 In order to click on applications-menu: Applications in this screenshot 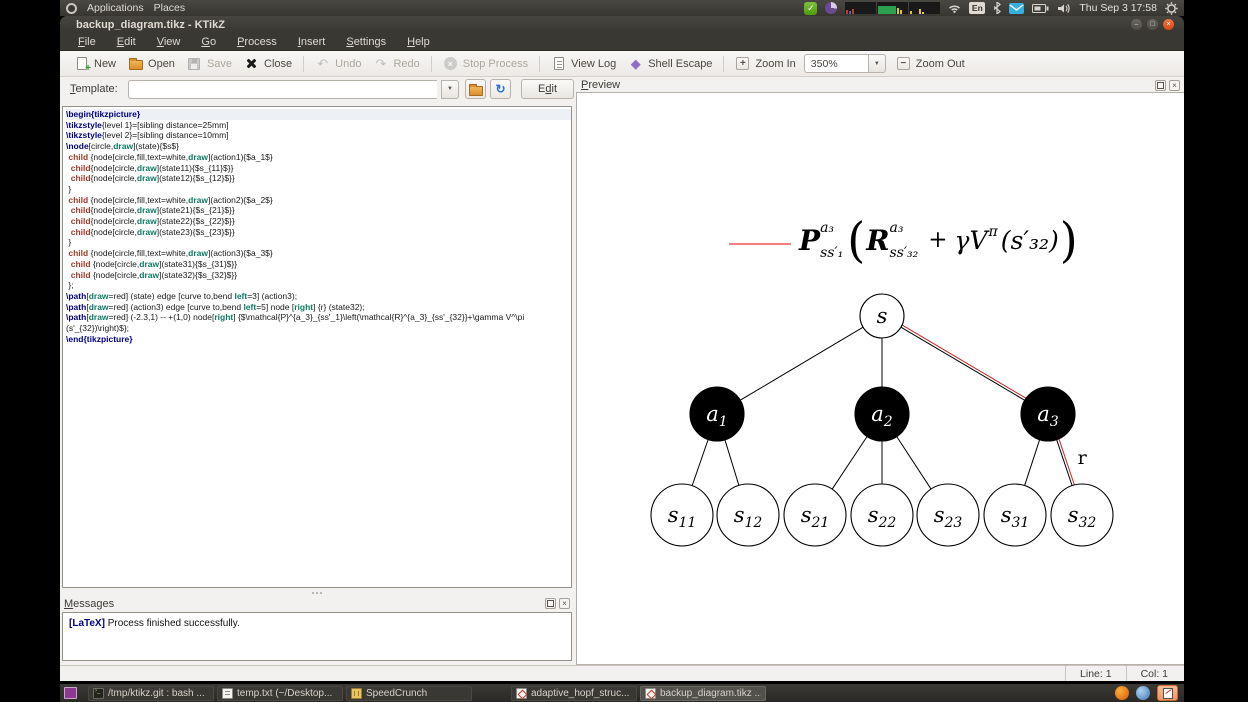, I will do `click(115, 8)`.